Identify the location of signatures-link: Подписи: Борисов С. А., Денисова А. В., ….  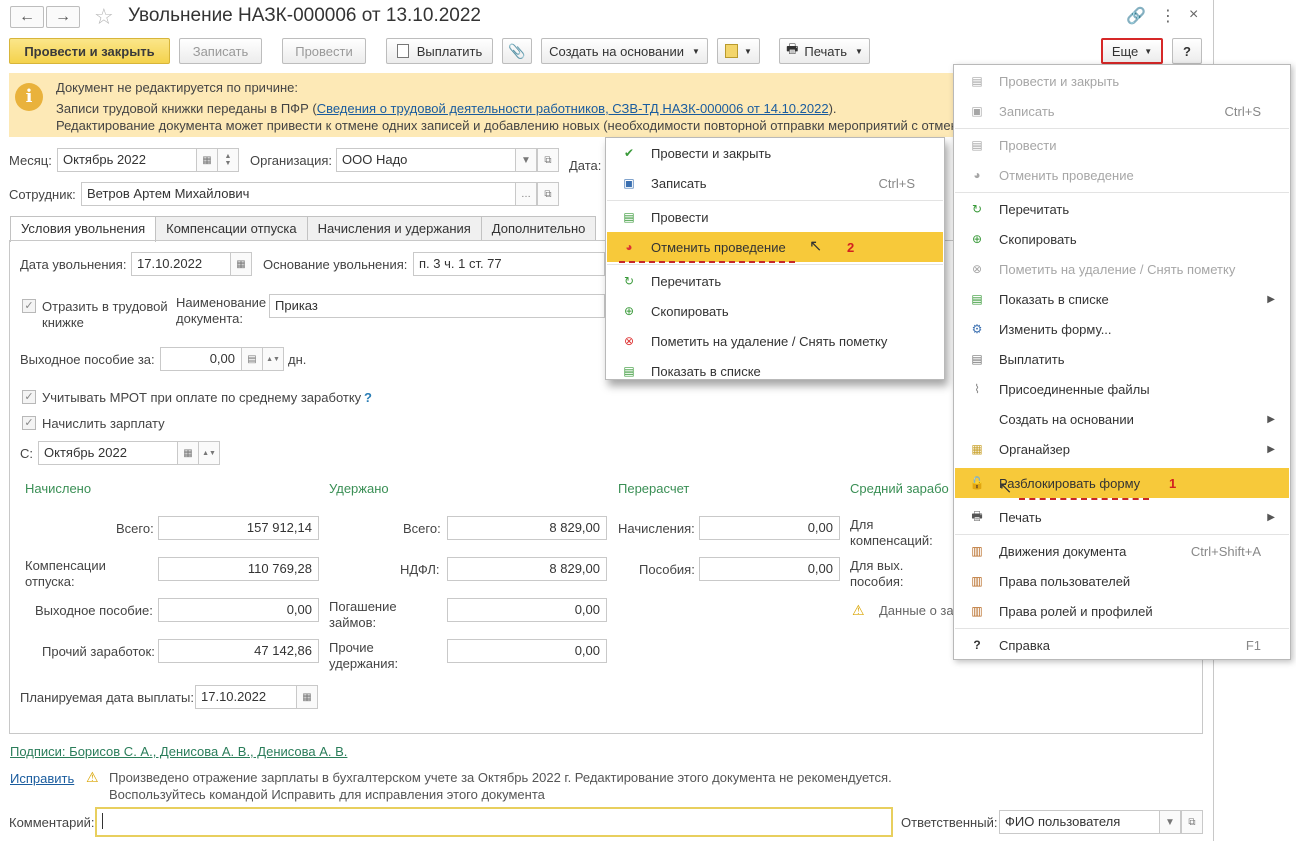
(178, 751).